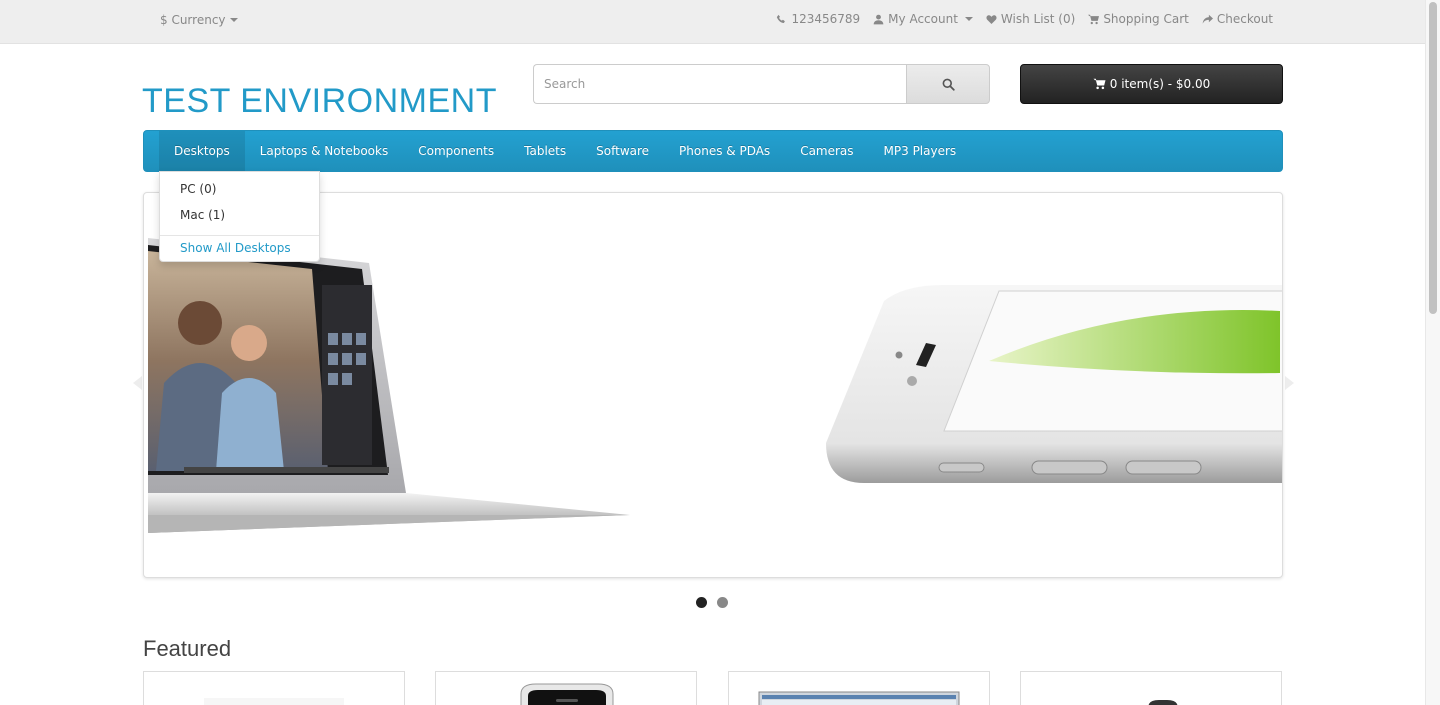 The width and height of the screenshot is (1440, 705). What do you see at coordinates (1146, 19) in the screenshot?
I see `shopping-cart-label: Shopping Cart` at bounding box center [1146, 19].